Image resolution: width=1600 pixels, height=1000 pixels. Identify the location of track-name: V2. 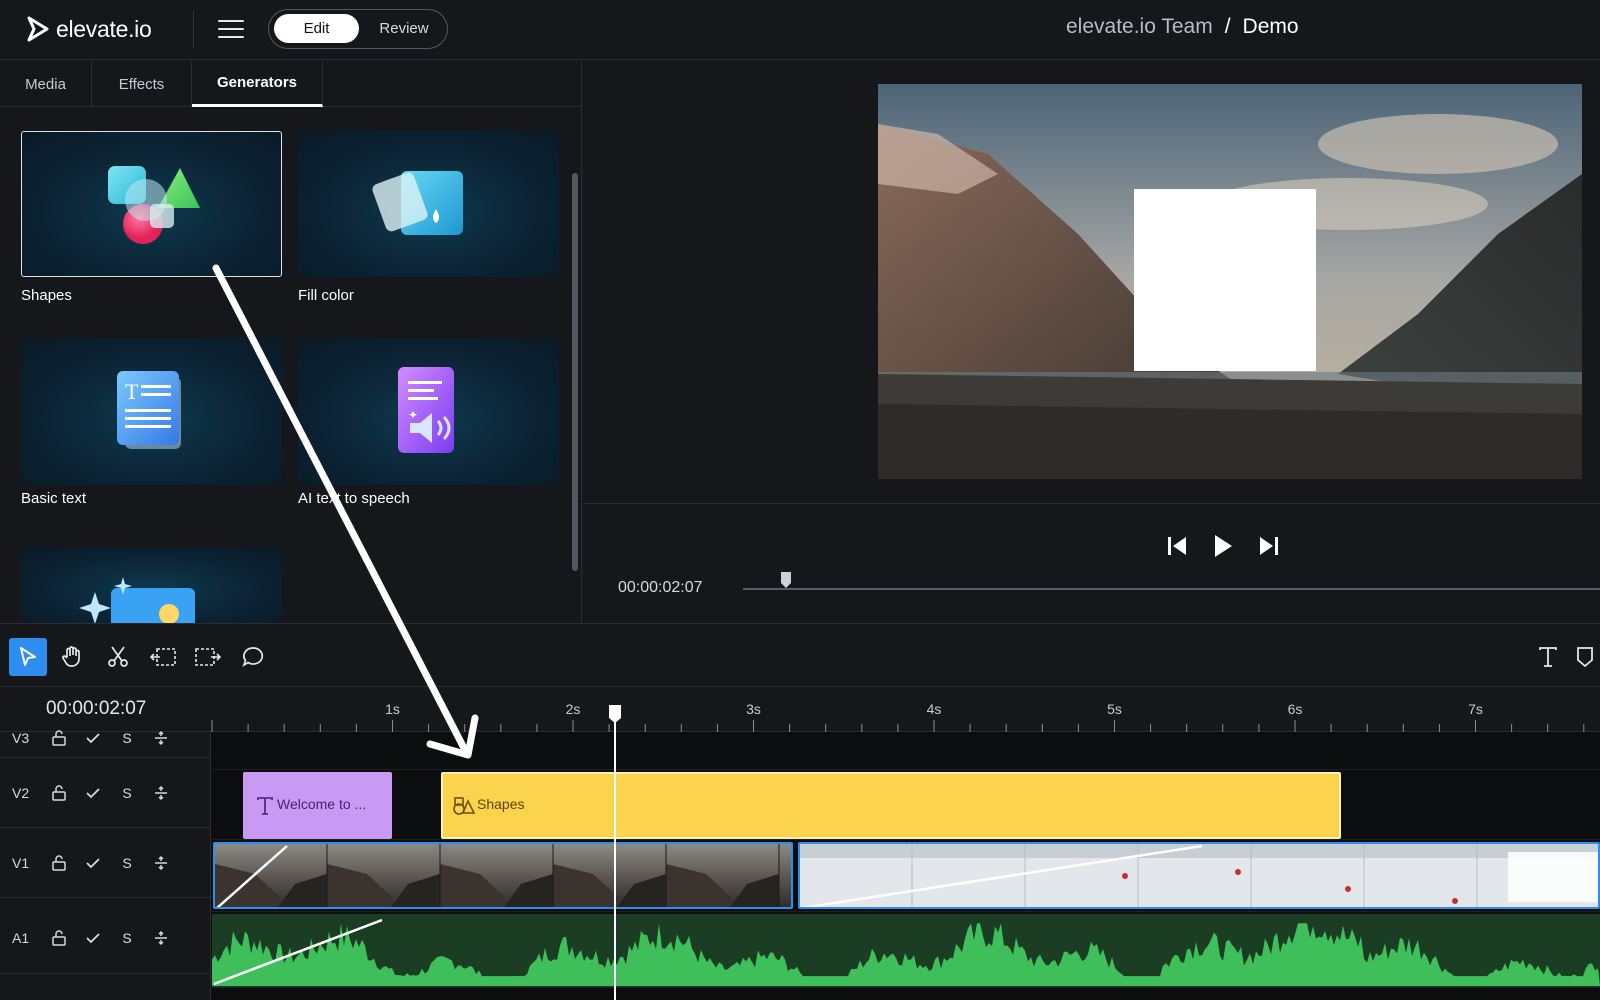
(21, 792).